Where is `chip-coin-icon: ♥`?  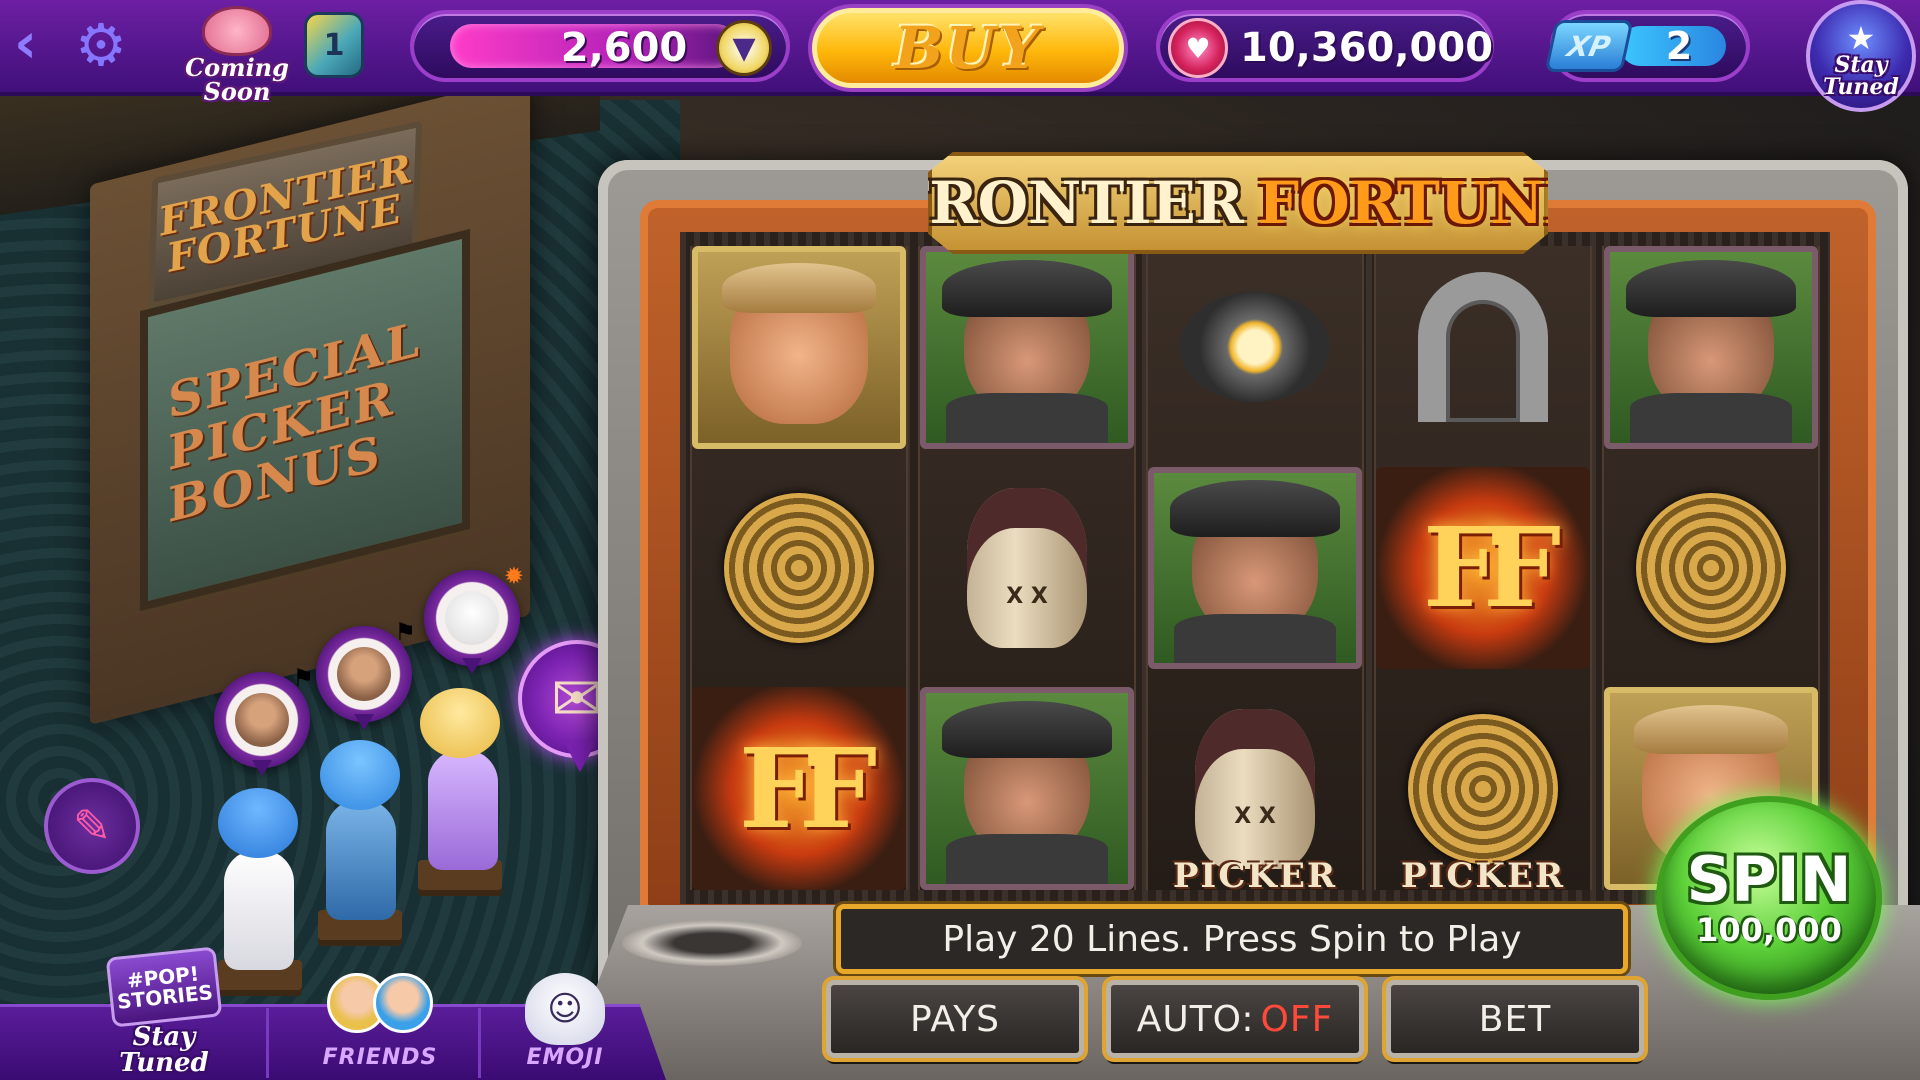
chip-coin-icon: ♥ is located at coordinates (1198, 48).